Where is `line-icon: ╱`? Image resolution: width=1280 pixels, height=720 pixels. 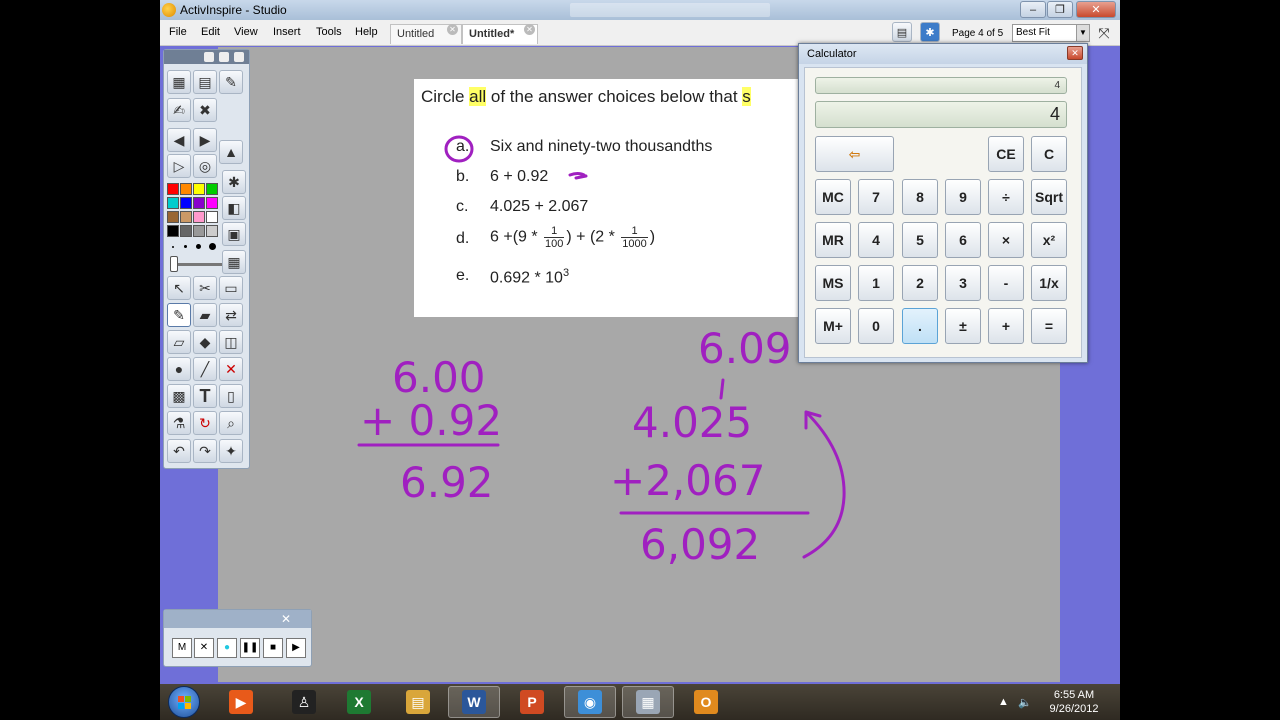 line-icon: ╱ is located at coordinates (205, 369).